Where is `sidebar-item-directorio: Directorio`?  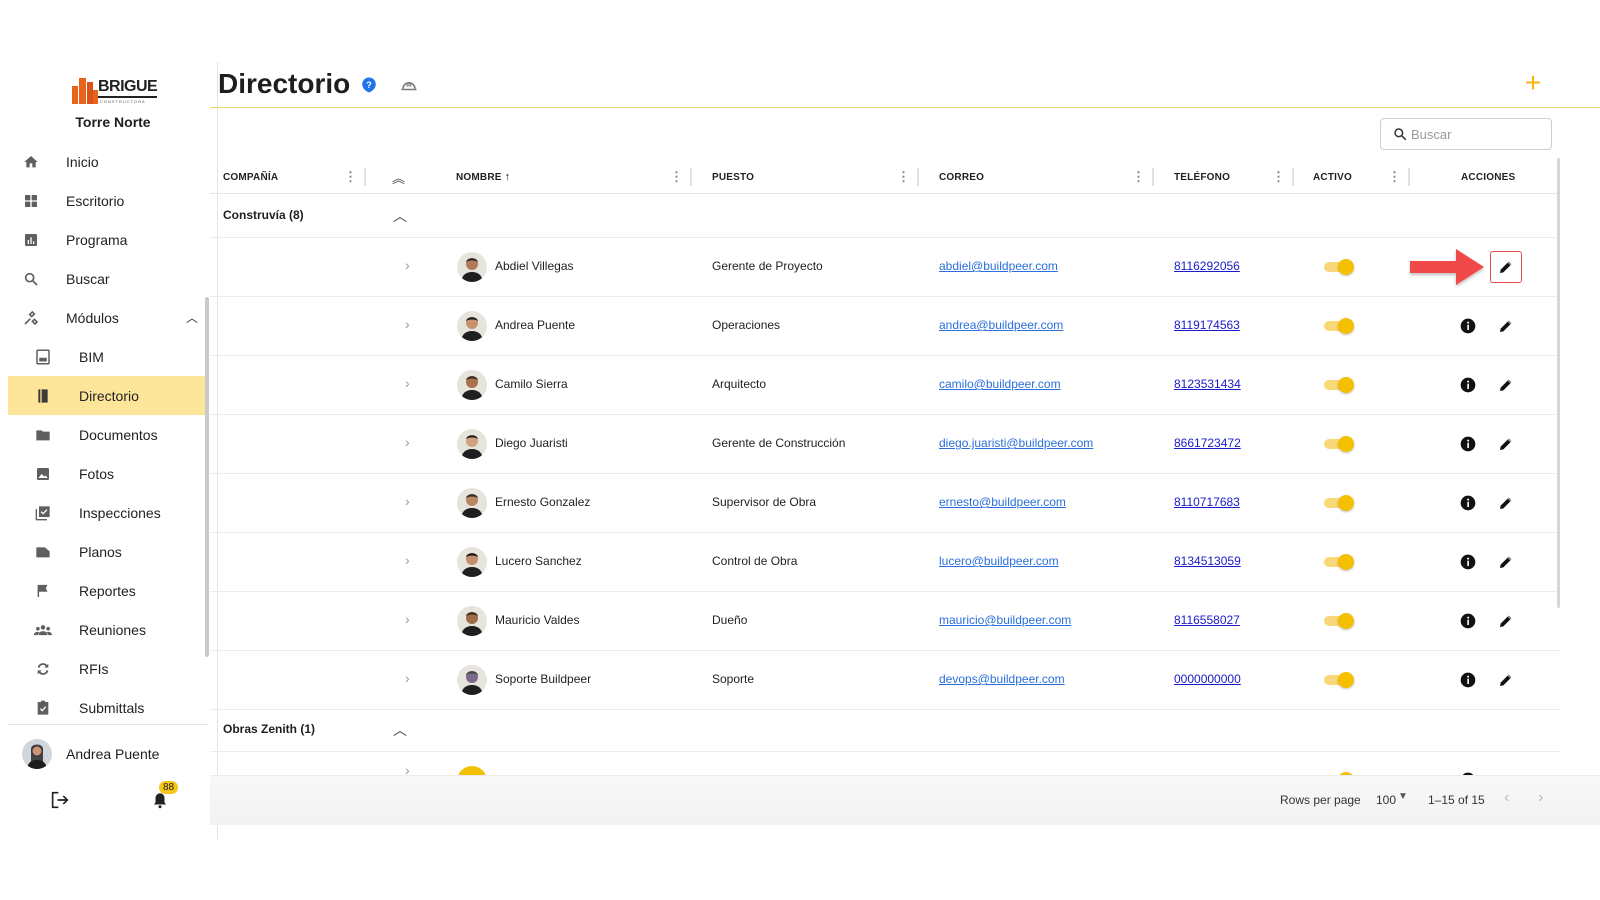 sidebar-item-directorio: Directorio is located at coordinates (108, 395).